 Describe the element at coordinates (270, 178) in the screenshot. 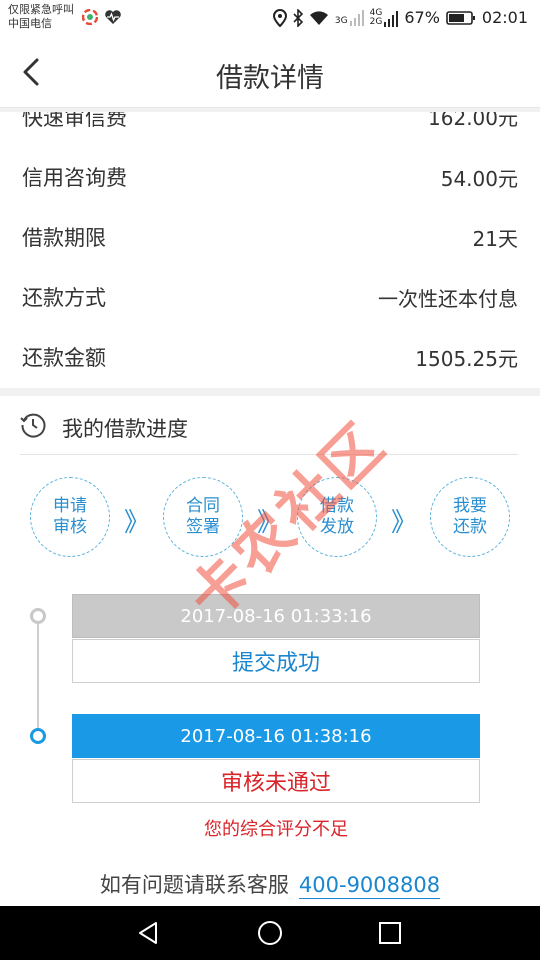

I see `info-row: 信用咨询费 54.00元` at that location.